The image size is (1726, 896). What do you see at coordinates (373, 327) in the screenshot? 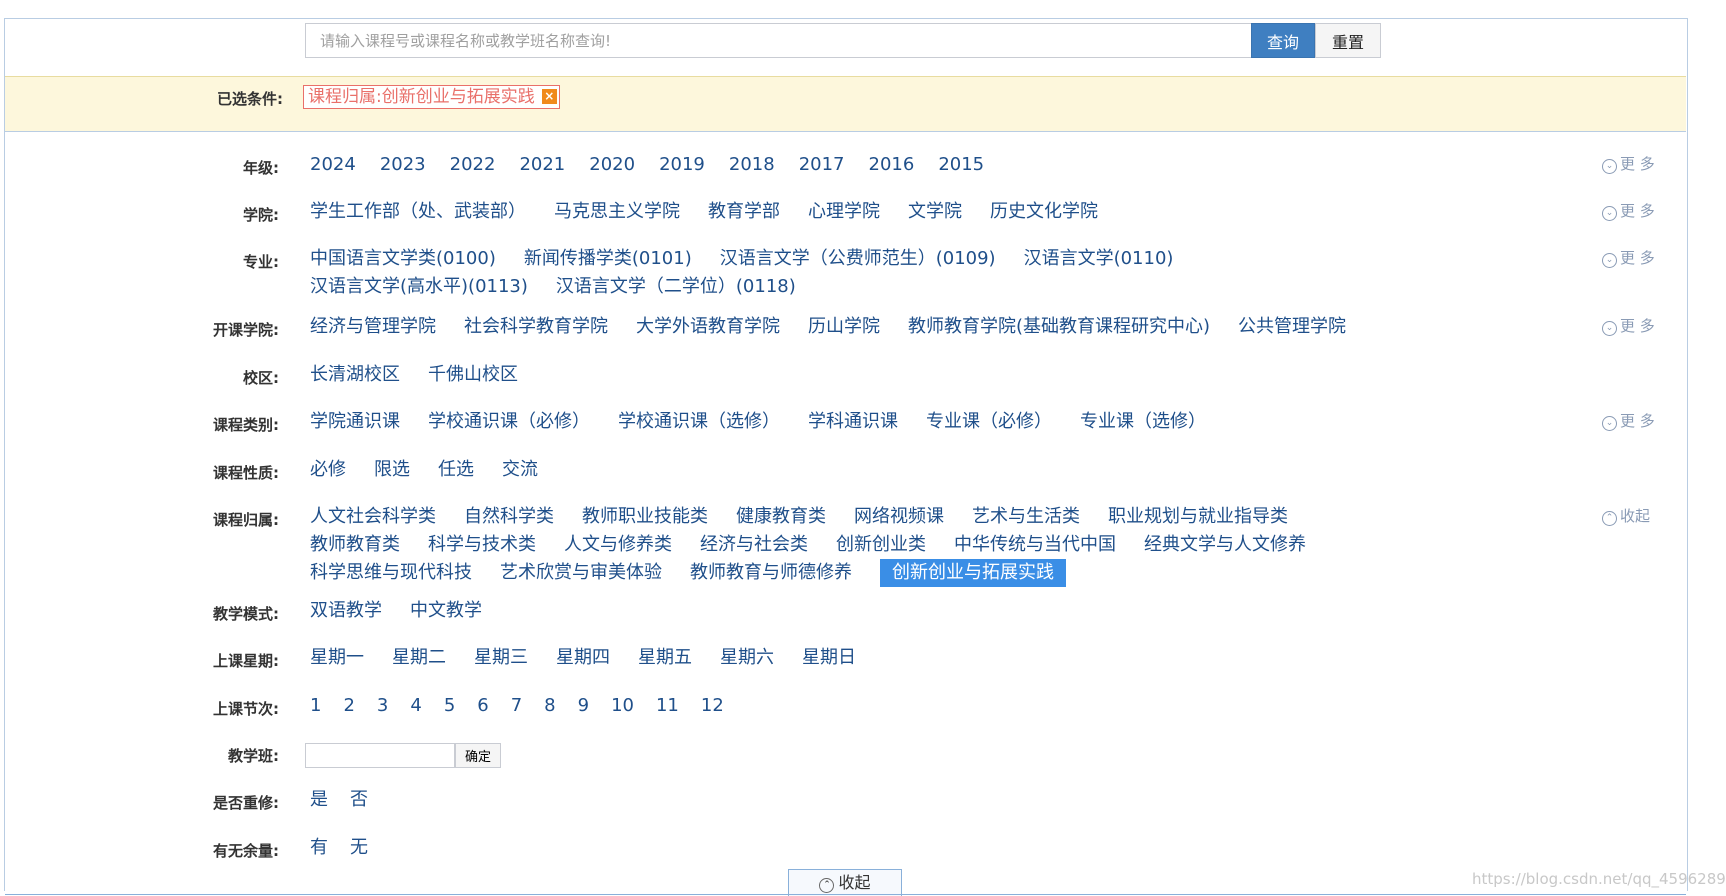
I see `filter-option: 经济与管理学院` at bounding box center [373, 327].